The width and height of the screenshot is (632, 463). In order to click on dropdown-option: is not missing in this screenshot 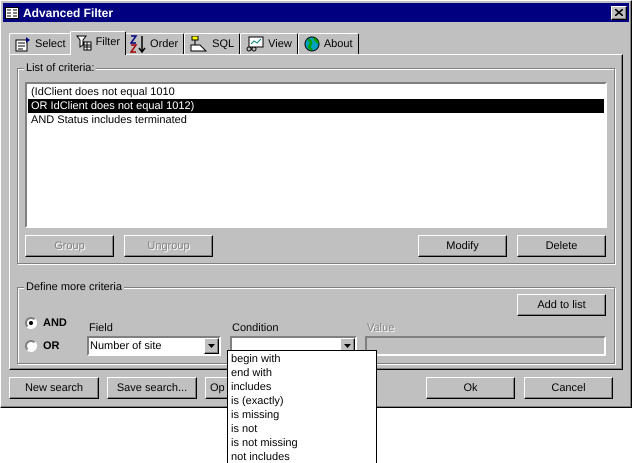, I will do `click(302, 443)`.